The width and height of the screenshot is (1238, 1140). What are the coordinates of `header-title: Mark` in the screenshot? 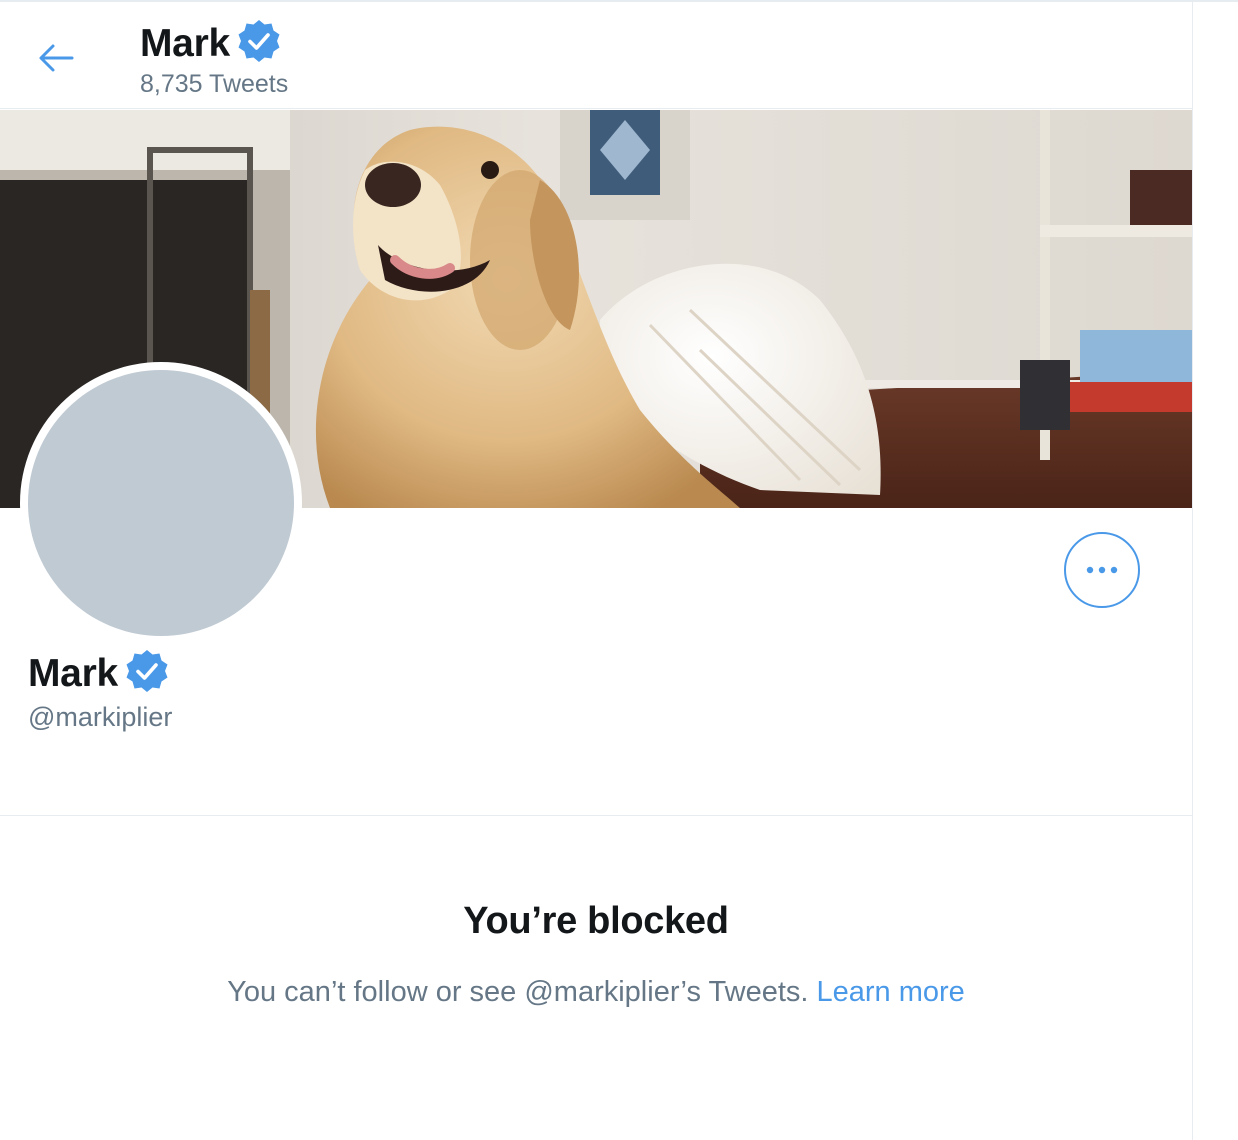 It's located at (211, 43).